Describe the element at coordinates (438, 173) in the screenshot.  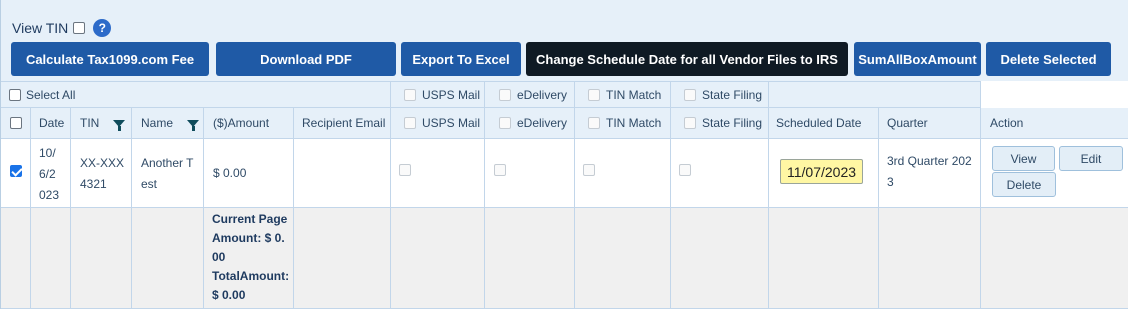
I see `row-usps-mail-cell` at that location.